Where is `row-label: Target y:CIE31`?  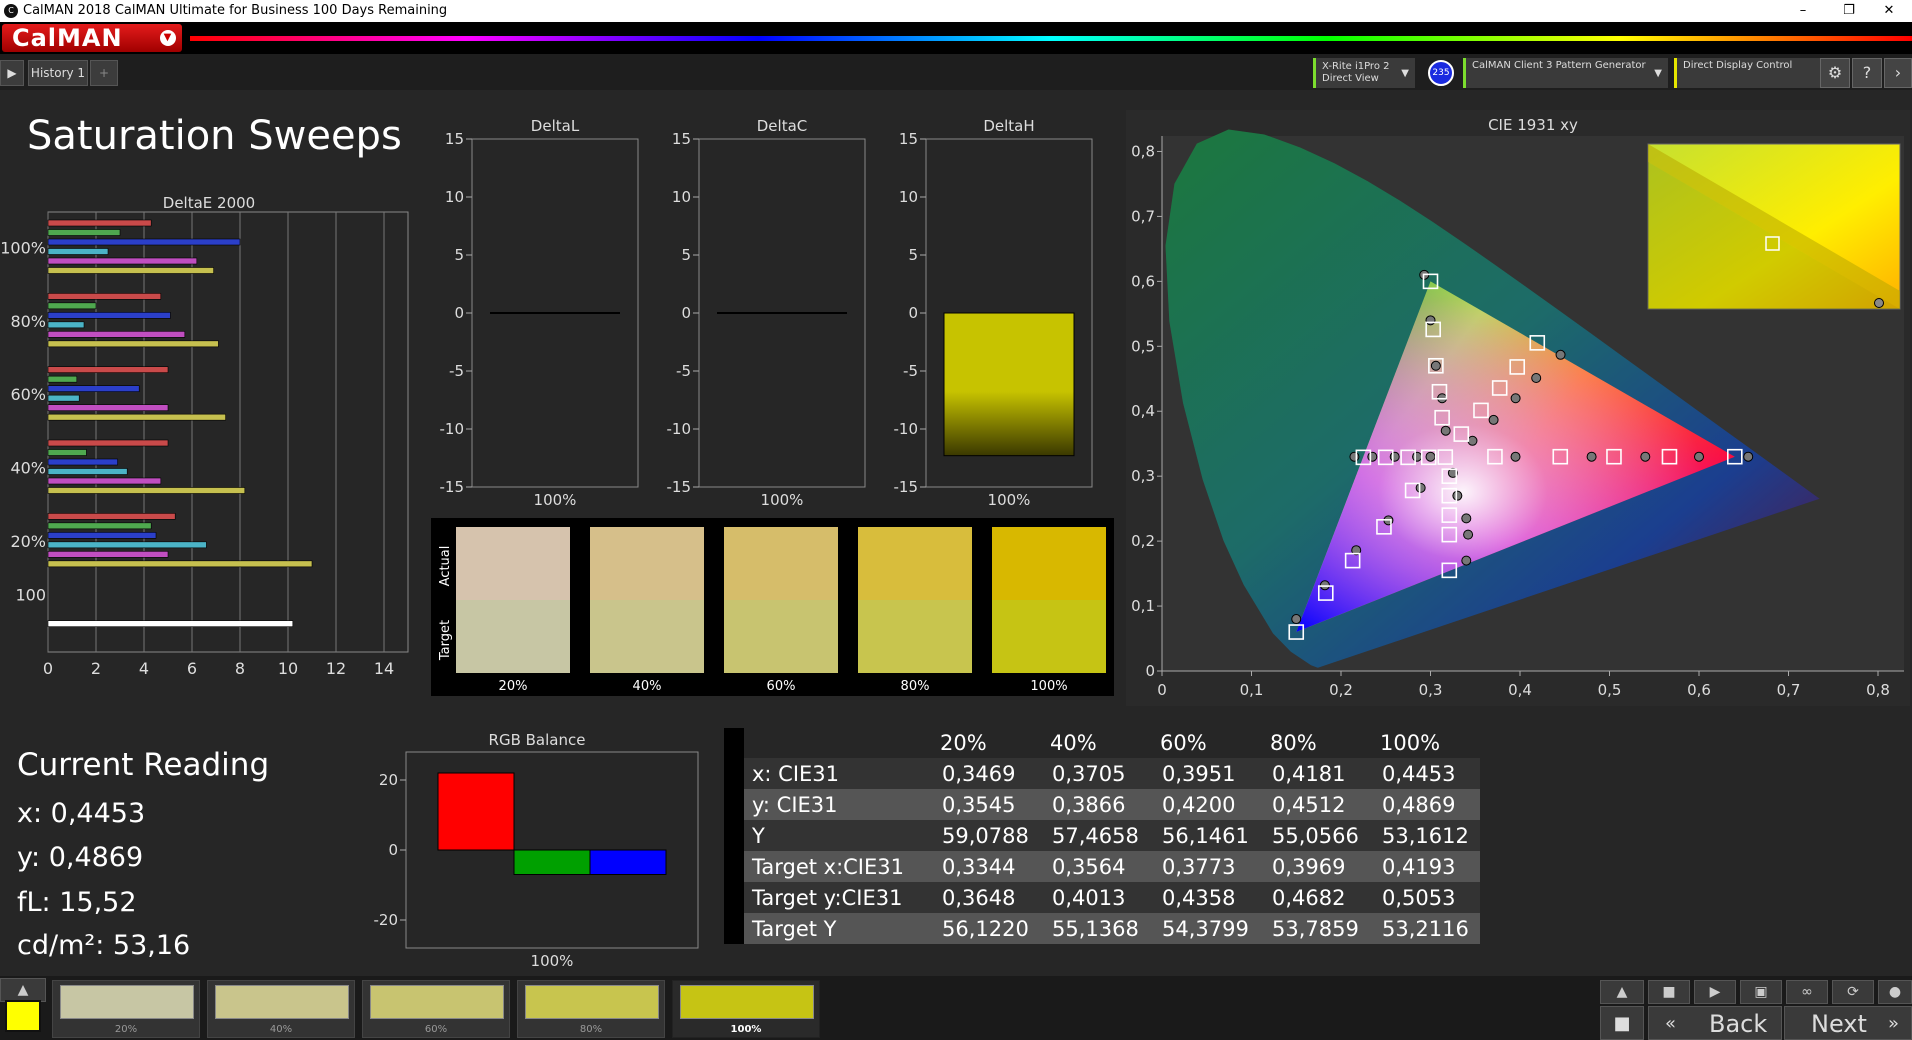
row-label: Target y:CIE31 is located at coordinates (839, 897).